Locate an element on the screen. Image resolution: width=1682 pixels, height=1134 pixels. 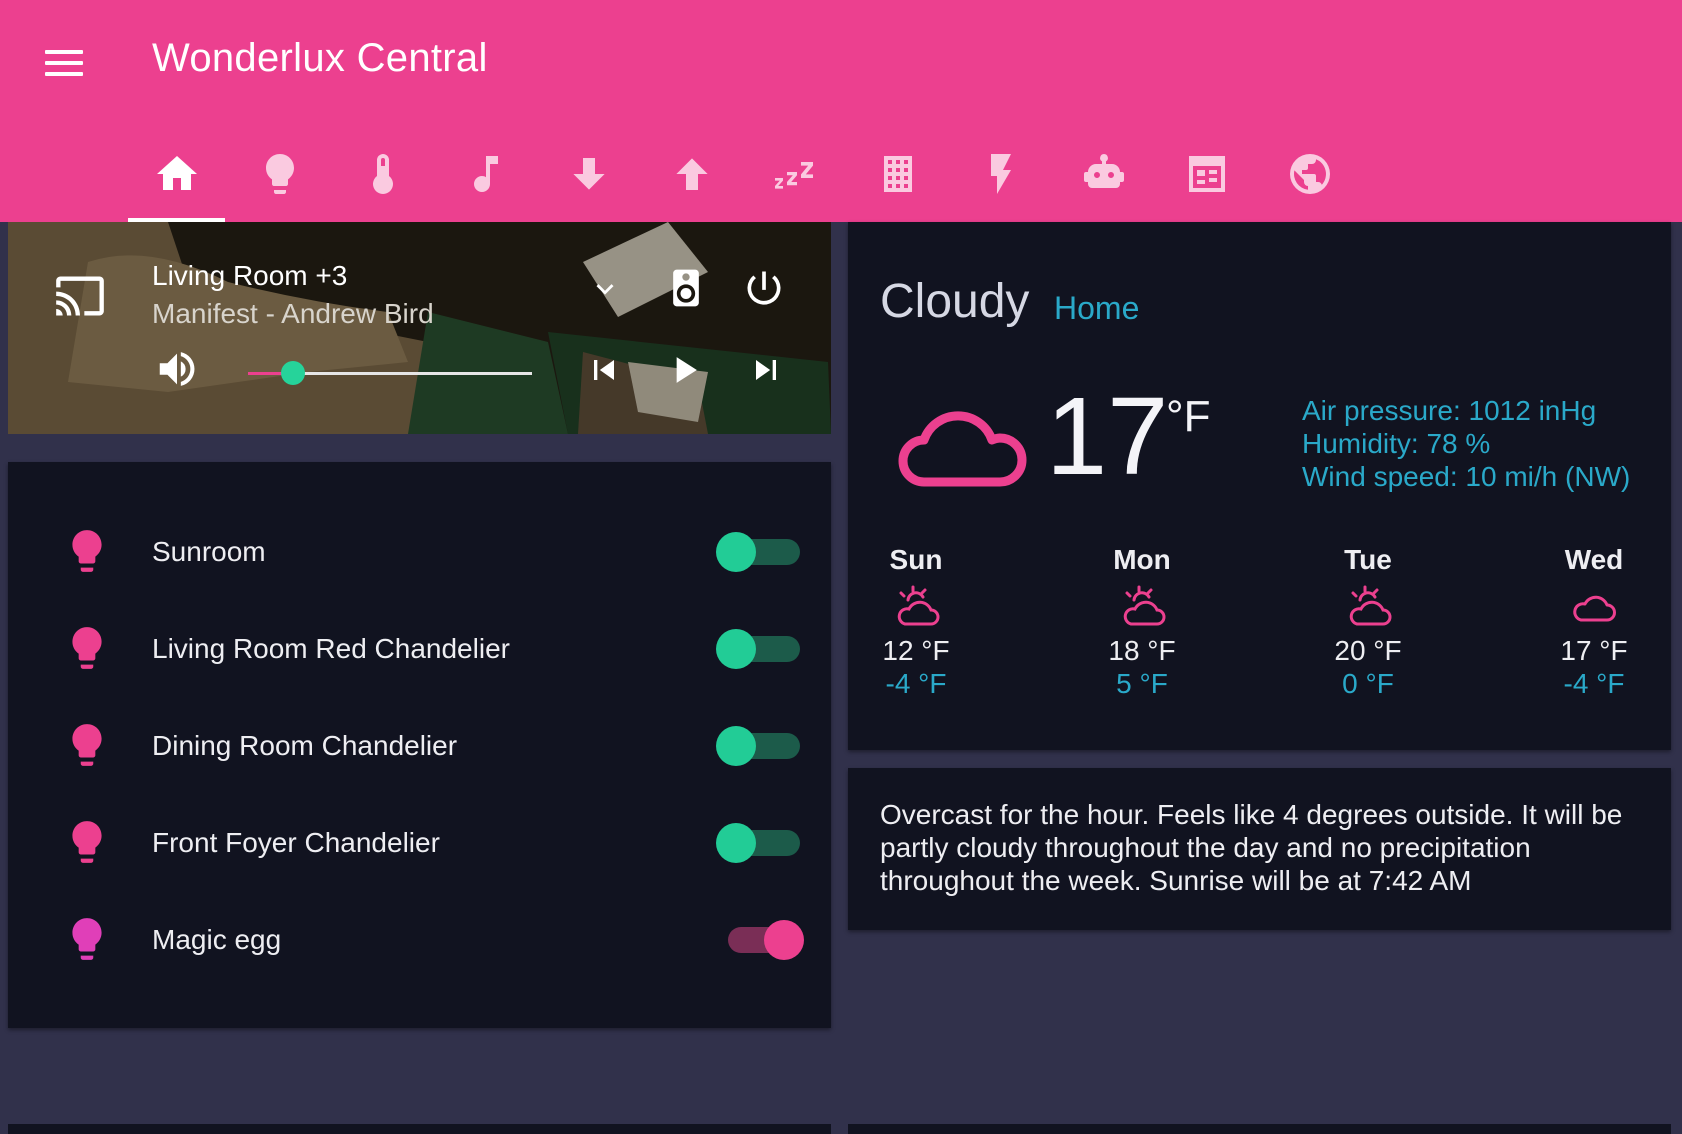
forecast-day: Wed 17 °F -4 °F is located at coordinates (1594, 622).